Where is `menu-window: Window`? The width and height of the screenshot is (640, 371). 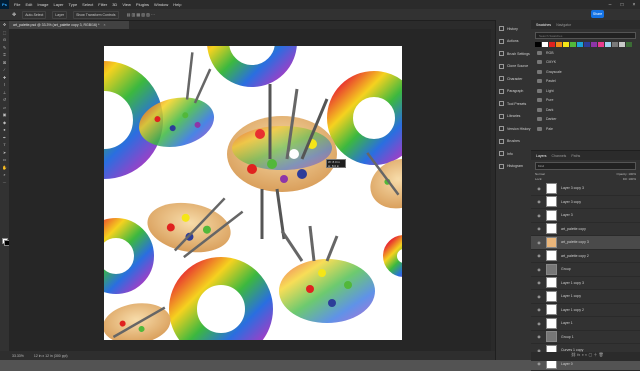
menu-window: Window is located at coordinates (161, 4).